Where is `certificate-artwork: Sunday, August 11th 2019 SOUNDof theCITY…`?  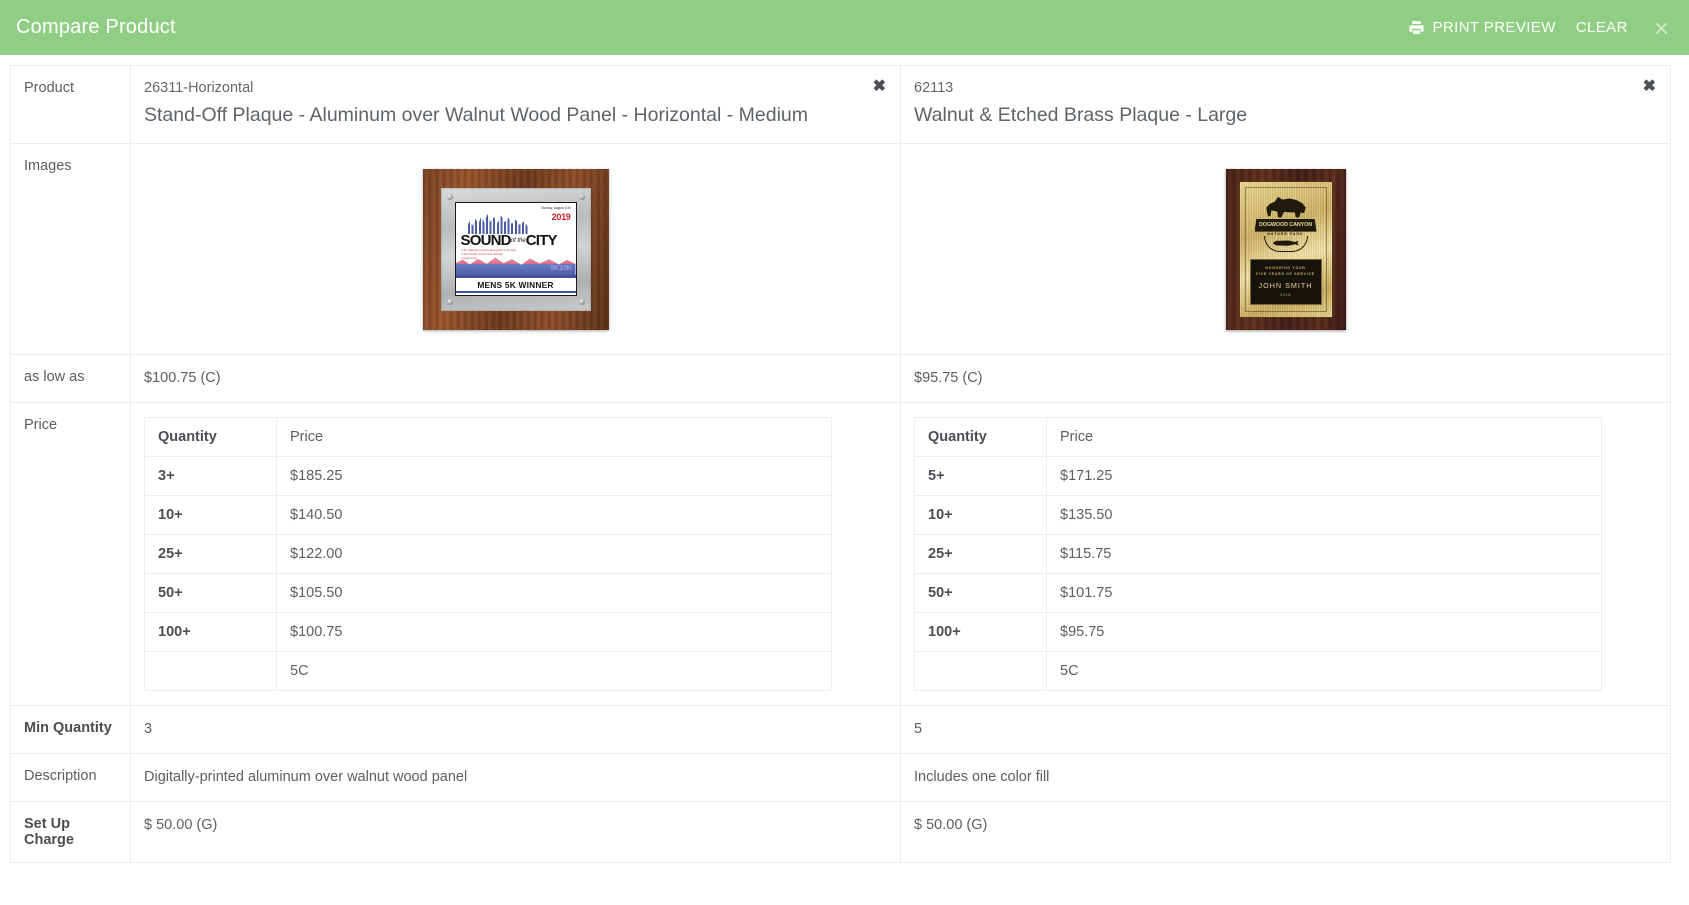 certificate-artwork: Sunday, August 11th 2019 SOUNDof theCITY… is located at coordinates (515, 249).